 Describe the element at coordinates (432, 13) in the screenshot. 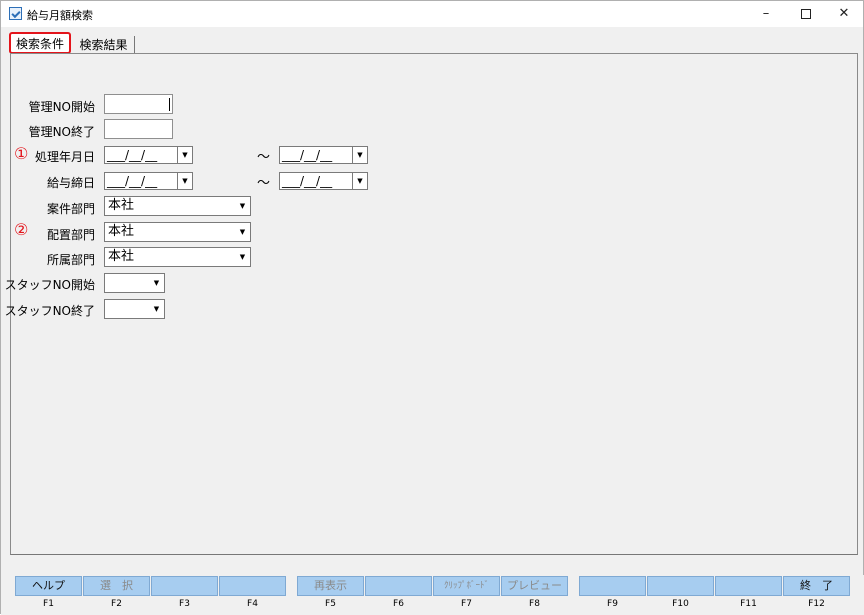

I see `title-bar: 給与月額検索 – ✕` at that location.